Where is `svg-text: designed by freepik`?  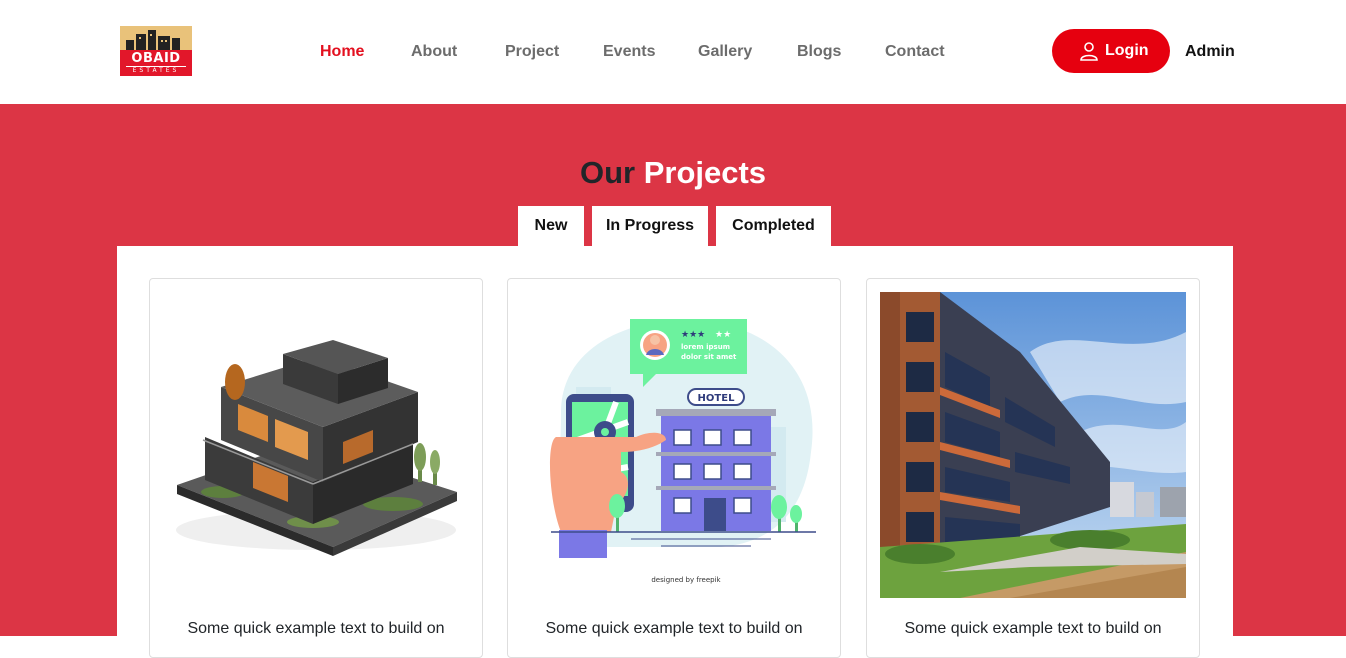
svg-text: designed by freepik is located at coordinates (686, 580).